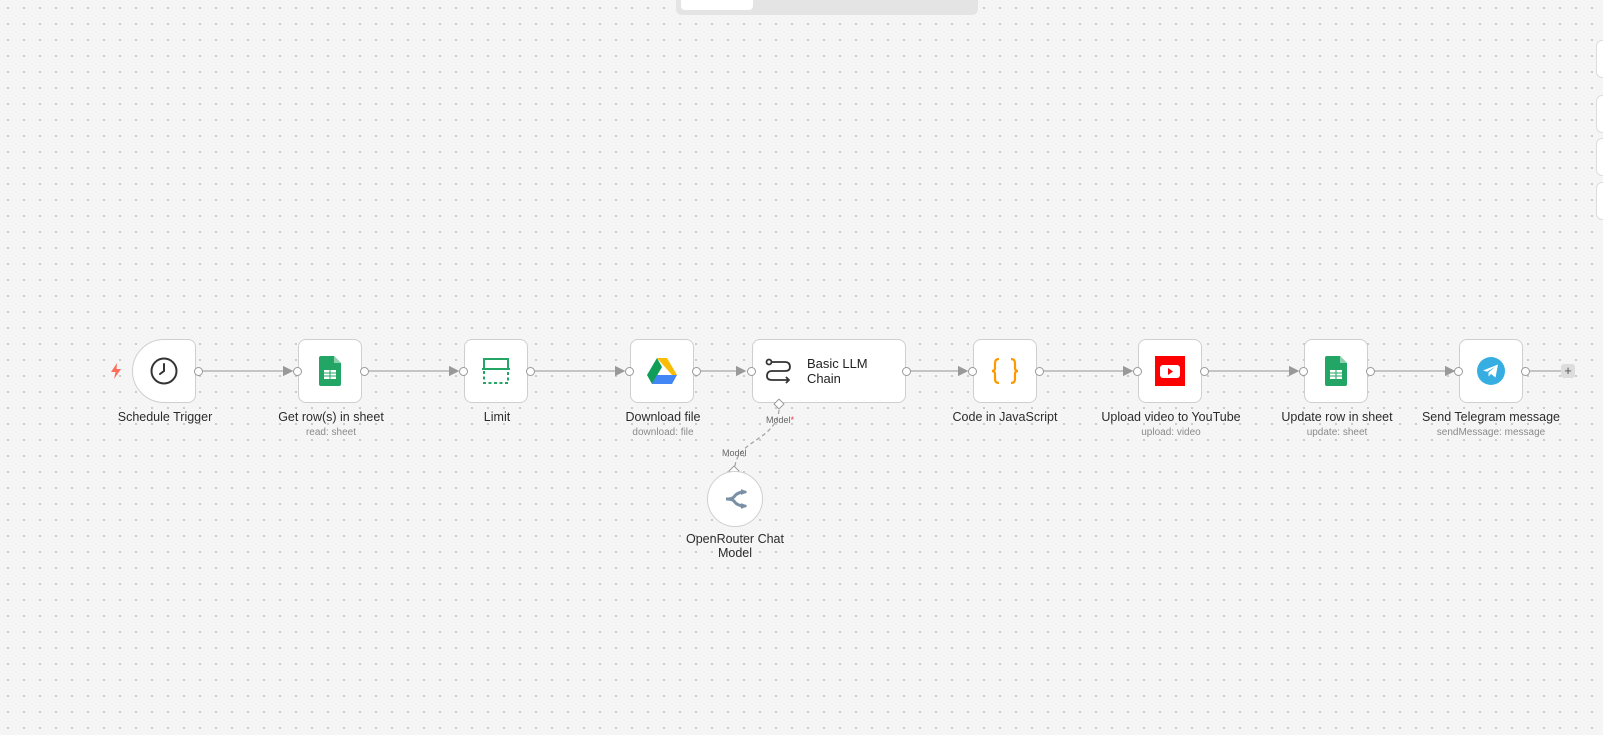  What do you see at coordinates (1491, 417) in the screenshot?
I see `node-label: Send Telegram message` at bounding box center [1491, 417].